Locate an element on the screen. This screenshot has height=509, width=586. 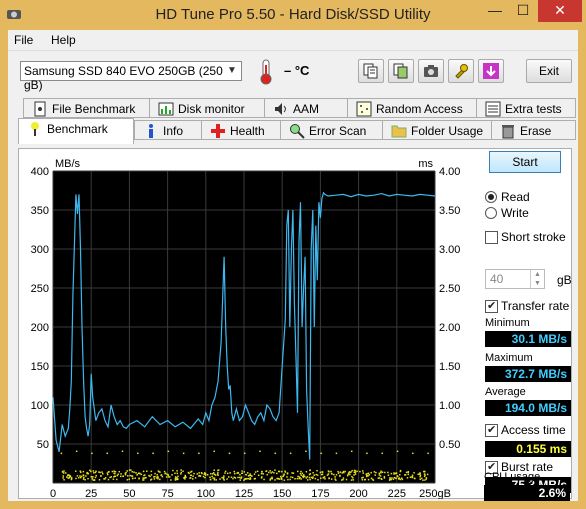
tab-folder-usage: Folder Usage is located at coordinates (437, 130).